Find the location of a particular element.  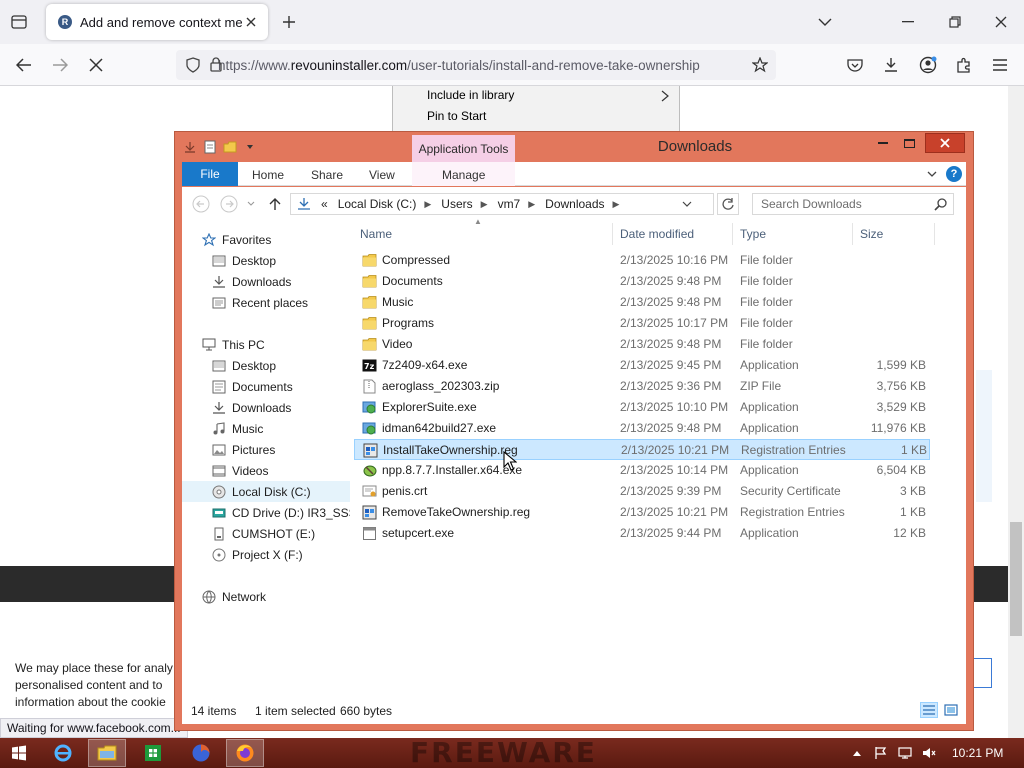

explorer-maximize-button is located at coordinates (909, 143).